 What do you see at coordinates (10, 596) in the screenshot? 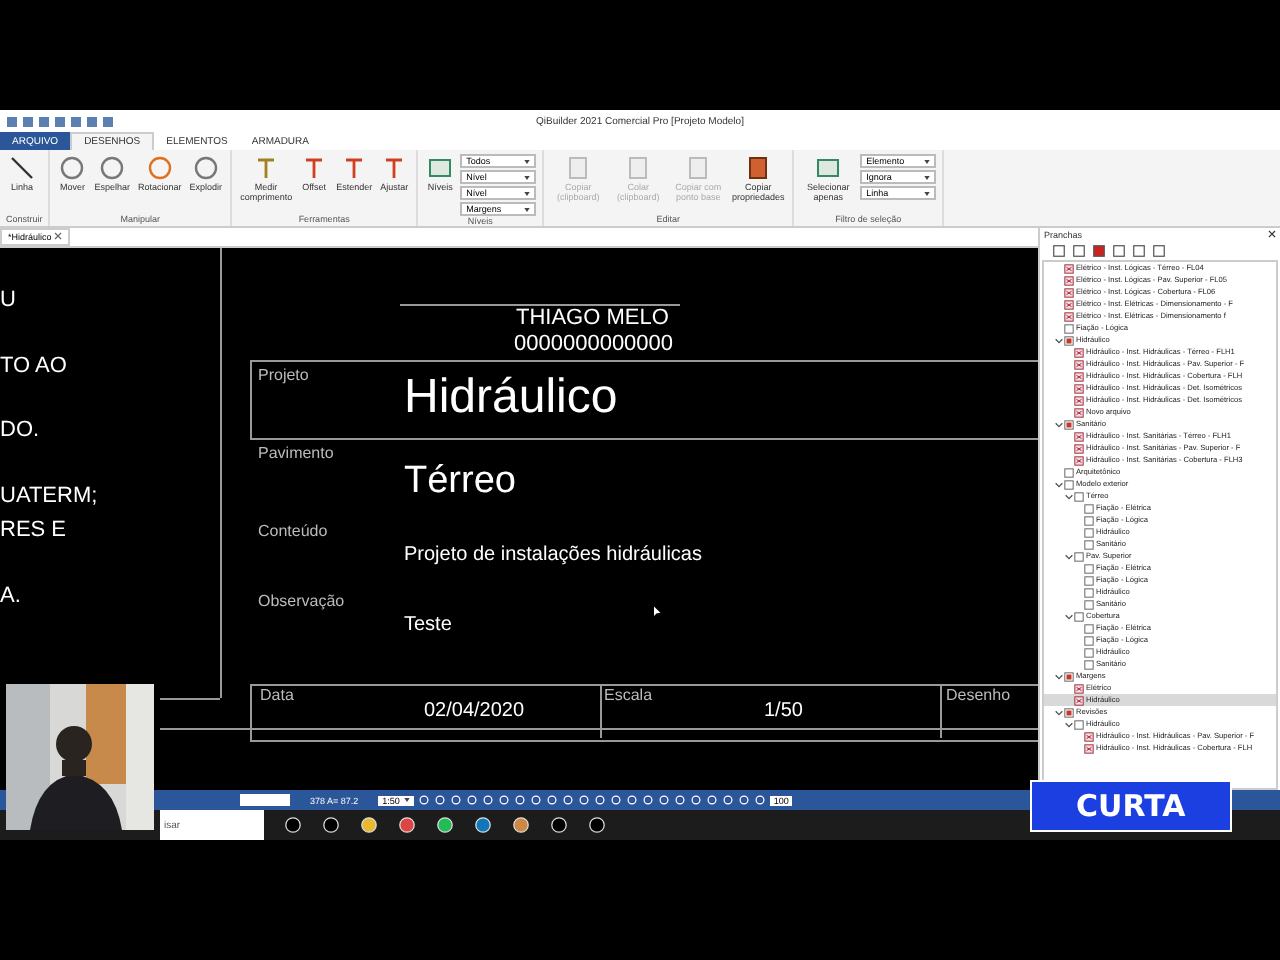
I see `drawing-text: A.` at bounding box center [10, 596].